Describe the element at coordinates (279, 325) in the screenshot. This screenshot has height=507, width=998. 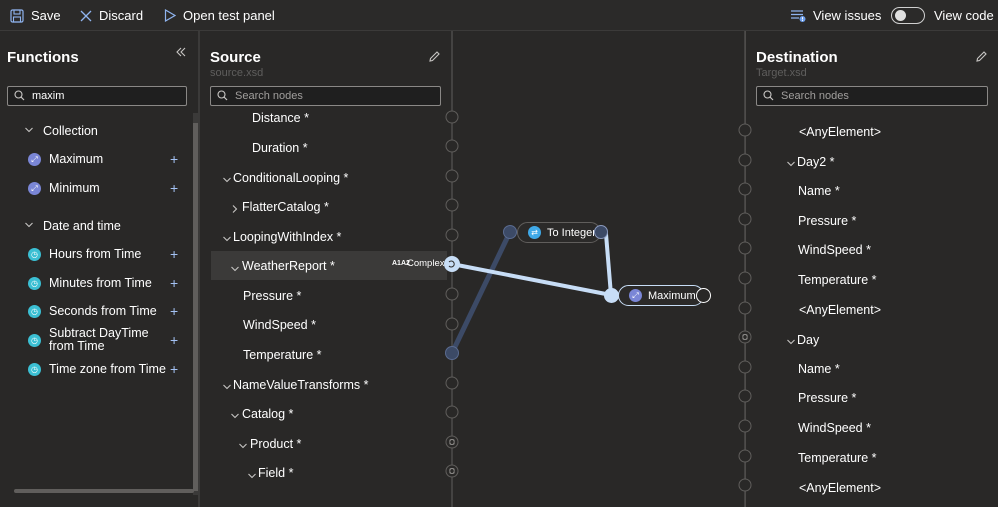
I see `source-node-wind-speed: WindSpeed *` at that location.